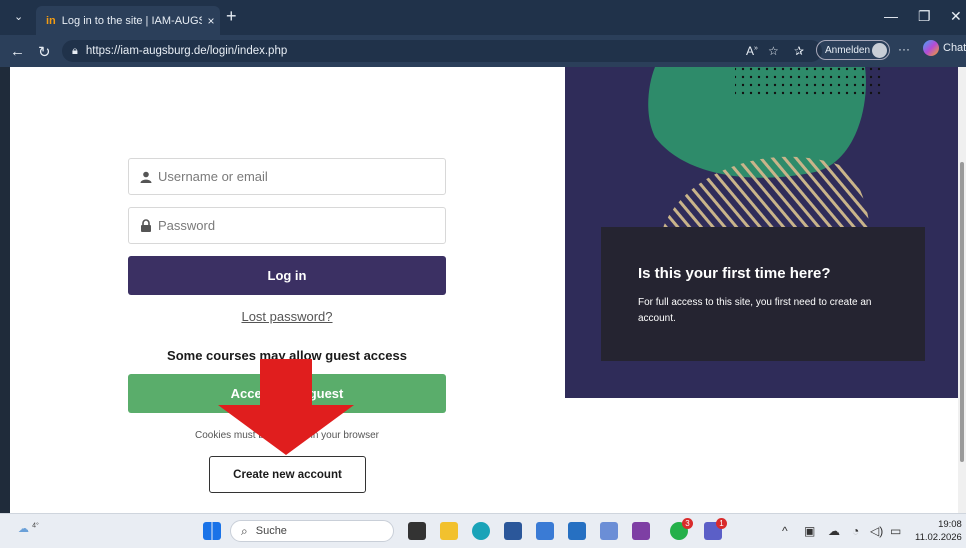 This screenshot has width=966, height=548. What do you see at coordinates (312, 531) in the screenshot?
I see `taskbar-search: ⌕ Suche` at bounding box center [312, 531].